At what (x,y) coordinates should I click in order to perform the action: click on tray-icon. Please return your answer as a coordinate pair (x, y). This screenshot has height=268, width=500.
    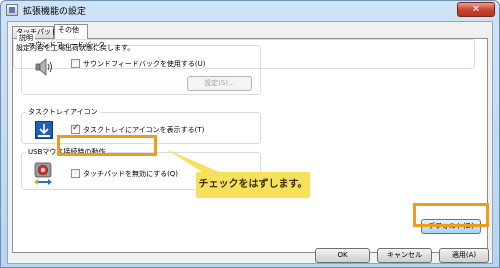
    Looking at the image, I should click on (44, 130).